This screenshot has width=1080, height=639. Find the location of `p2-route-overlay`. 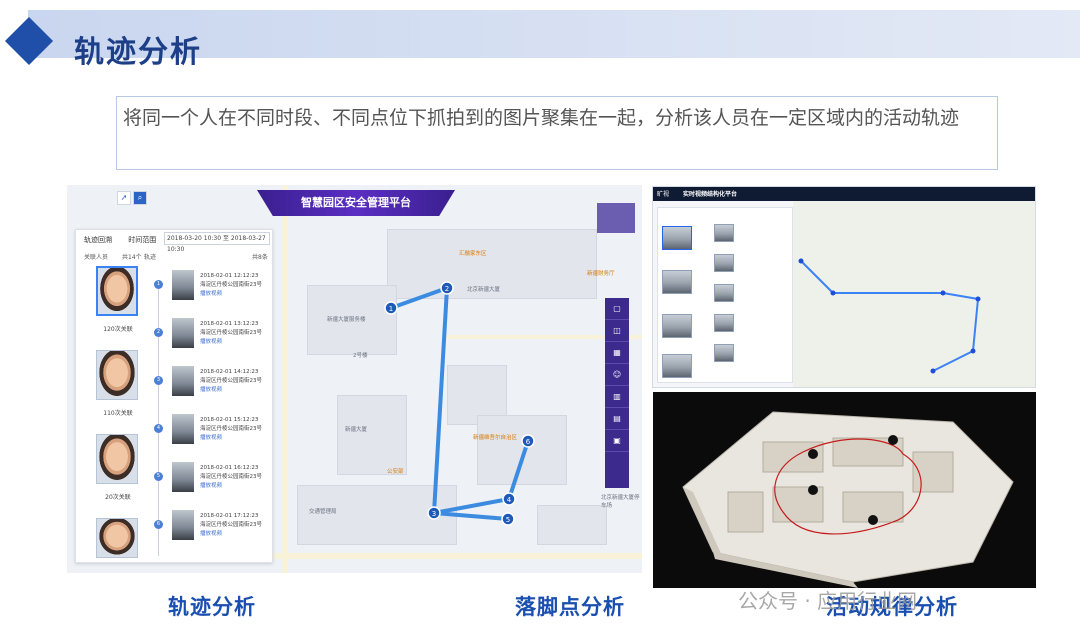

p2-route-overlay is located at coordinates (889, 316).